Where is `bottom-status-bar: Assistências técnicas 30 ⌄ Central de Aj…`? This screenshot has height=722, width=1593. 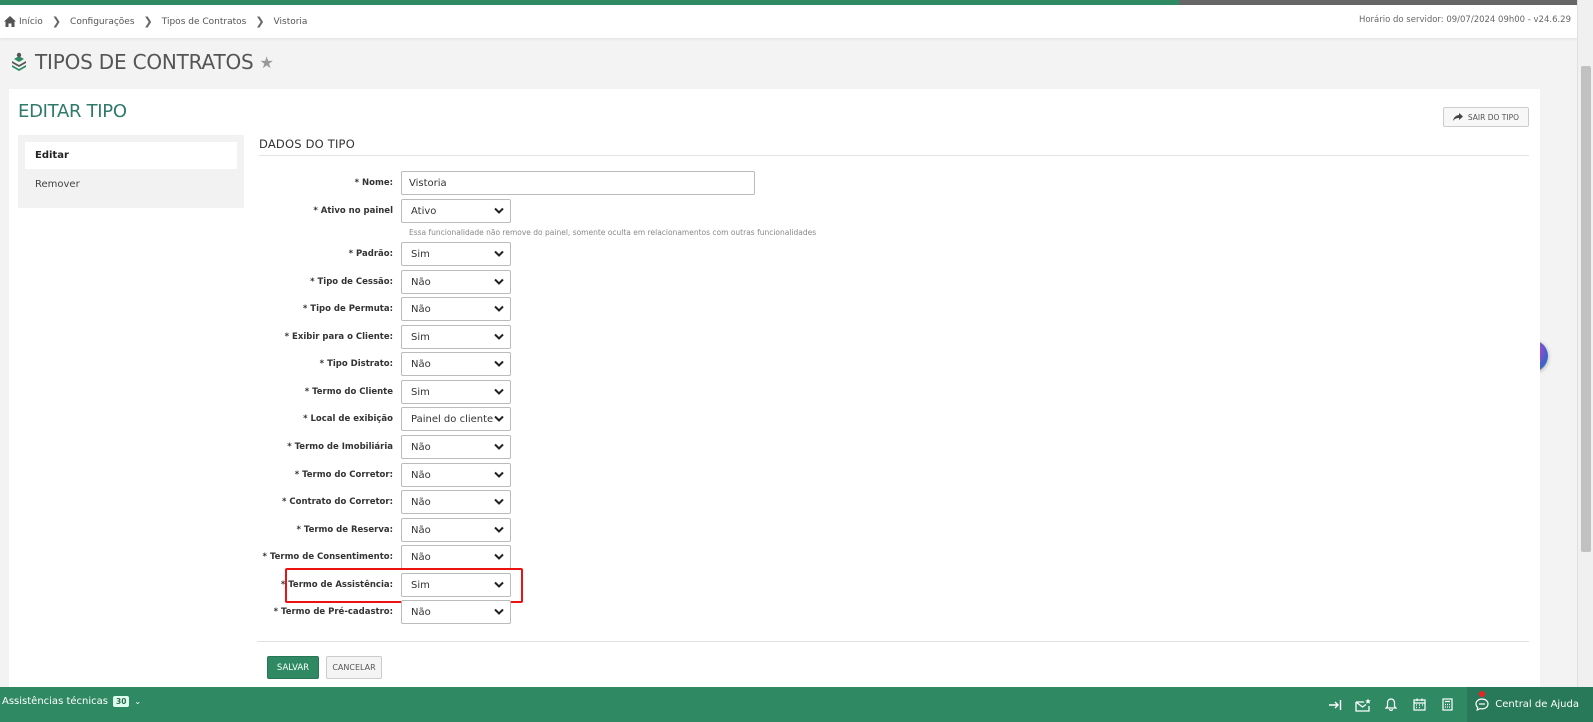
bottom-status-bar: Assistências técnicas 30 ⌄ Central de Aj… is located at coordinates (796, 704).